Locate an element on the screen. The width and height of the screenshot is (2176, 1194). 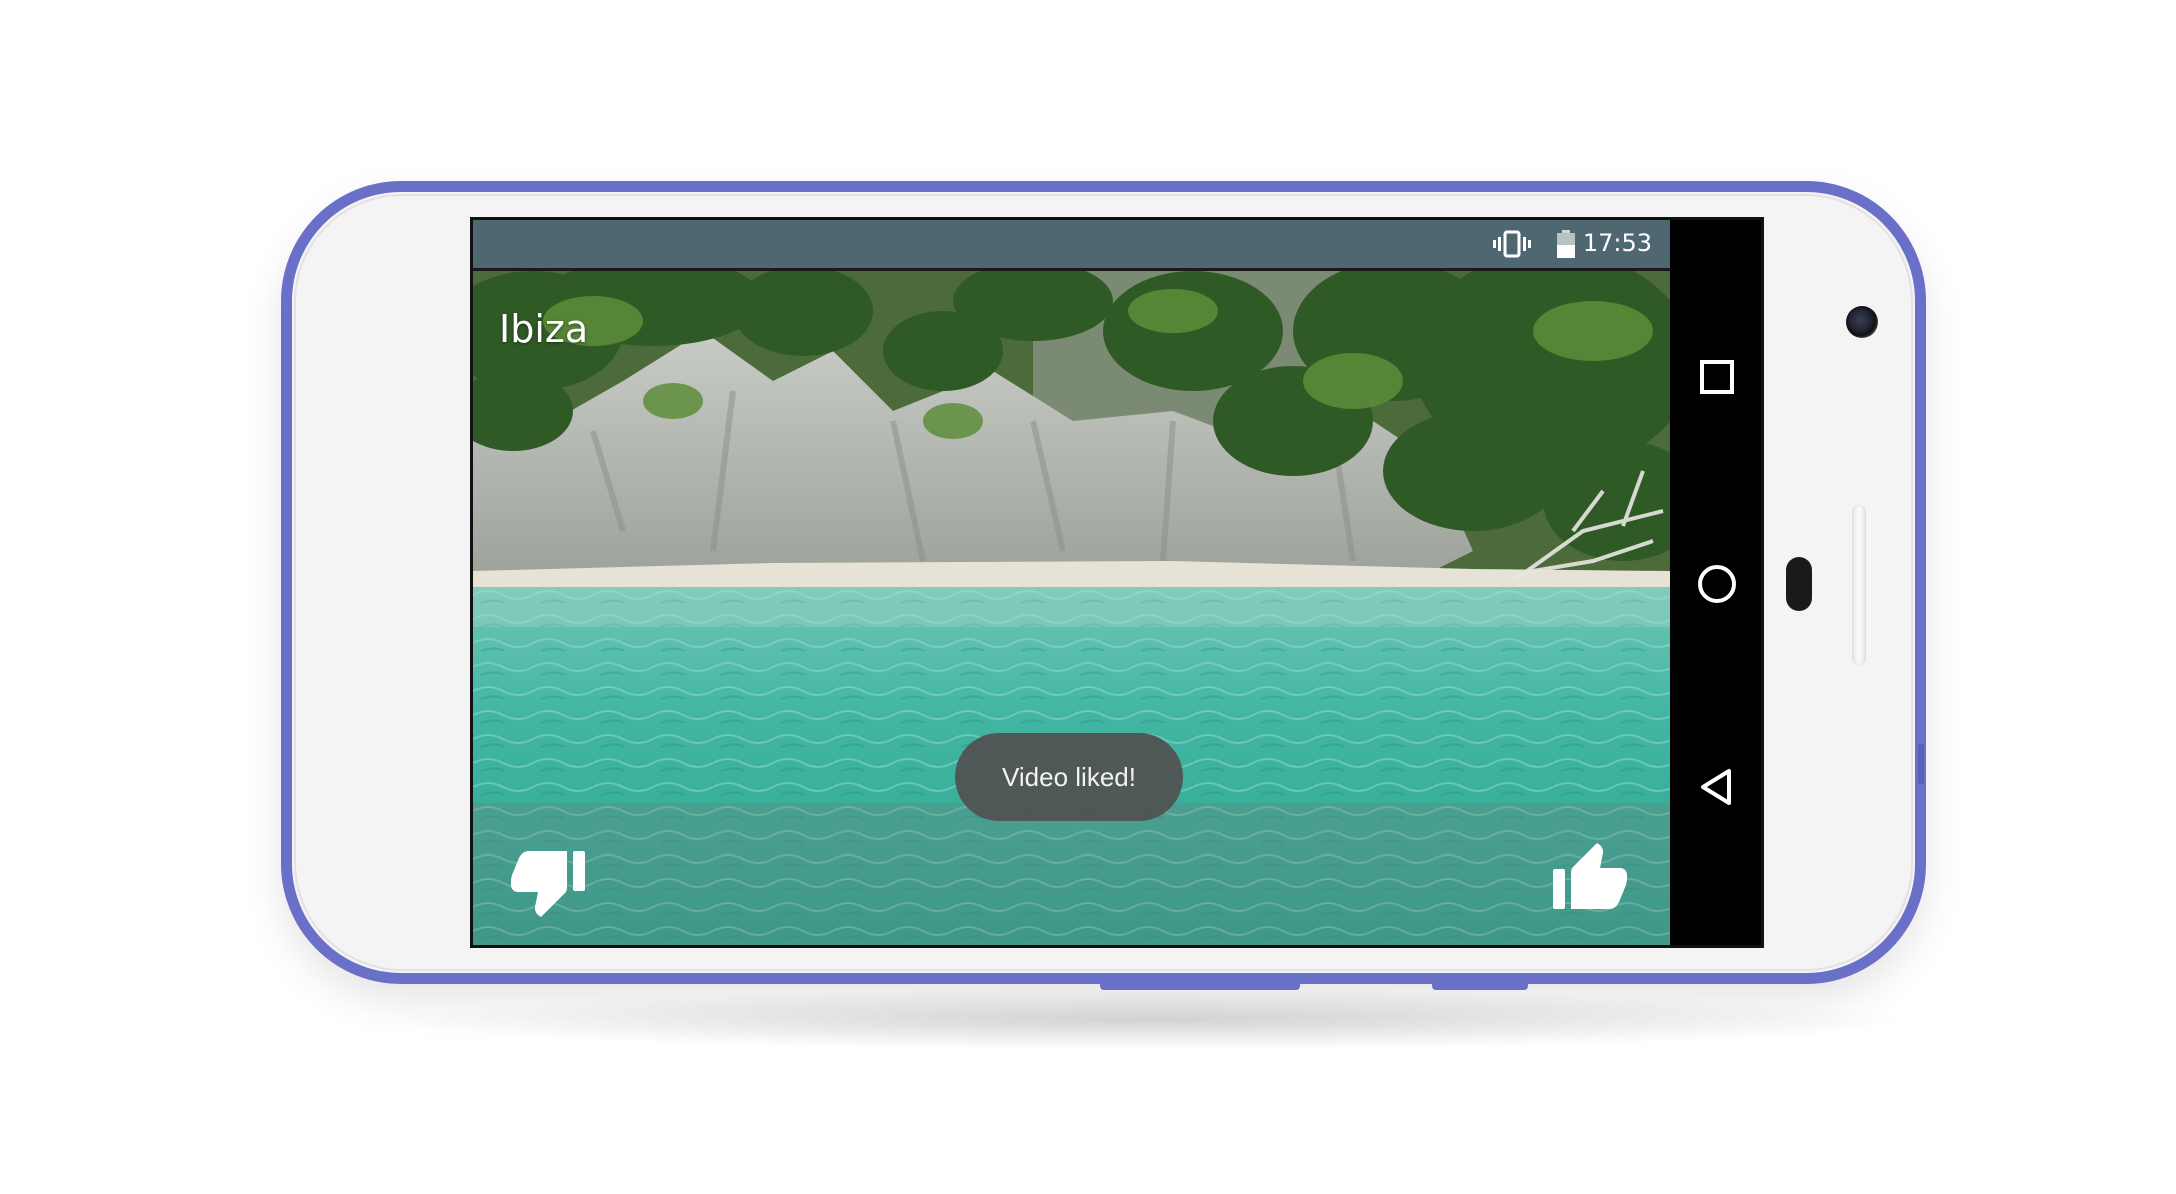
back-triangle-icon is located at coordinates (1717, 787).